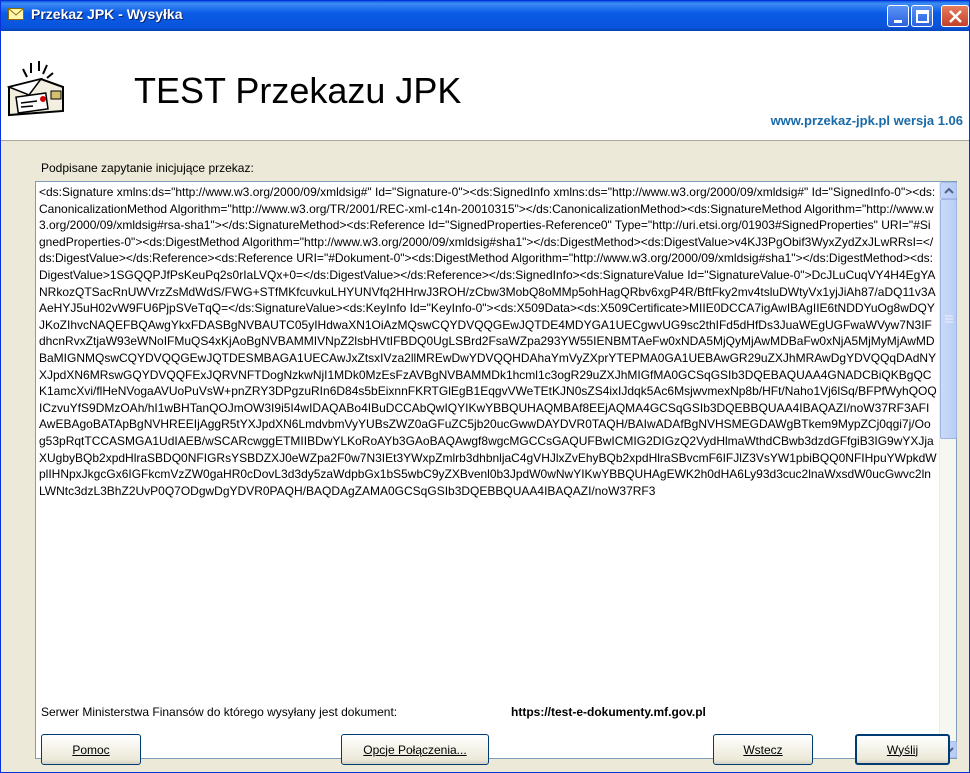 This screenshot has width=970, height=773. I want to click on scroll-thumb, so click(948, 319).